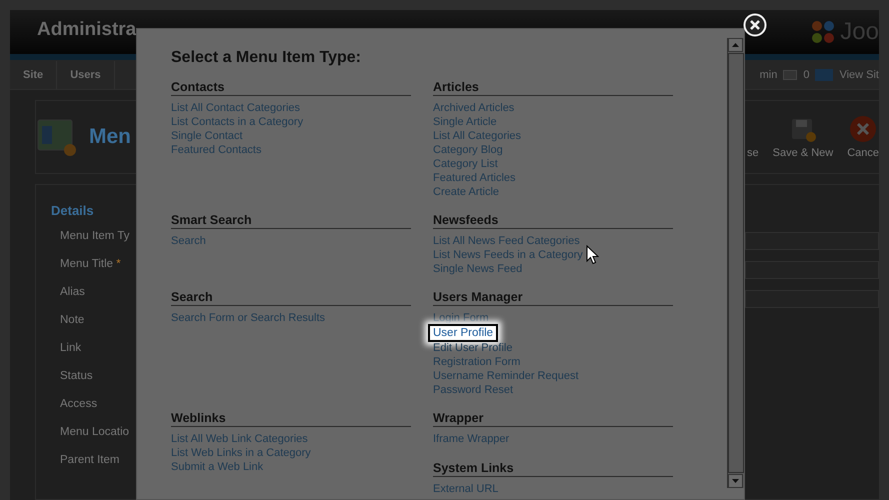 This screenshot has height=500, width=889. Describe the element at coordinates (476, 362) in the screenshot. I see `menu-type-link: Registration Form` at that location.